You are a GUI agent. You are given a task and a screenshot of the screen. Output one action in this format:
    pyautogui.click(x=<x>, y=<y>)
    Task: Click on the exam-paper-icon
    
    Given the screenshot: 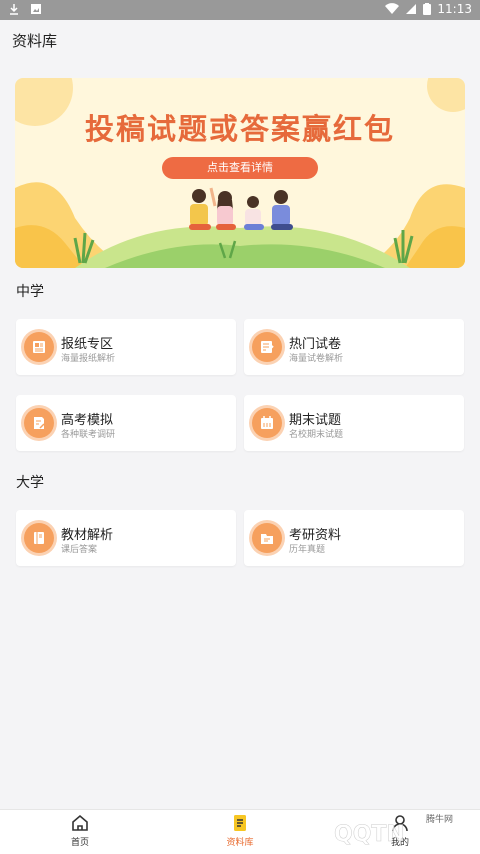 What is the action you would take?
    pyautogui.click(x=267, y=347)
    